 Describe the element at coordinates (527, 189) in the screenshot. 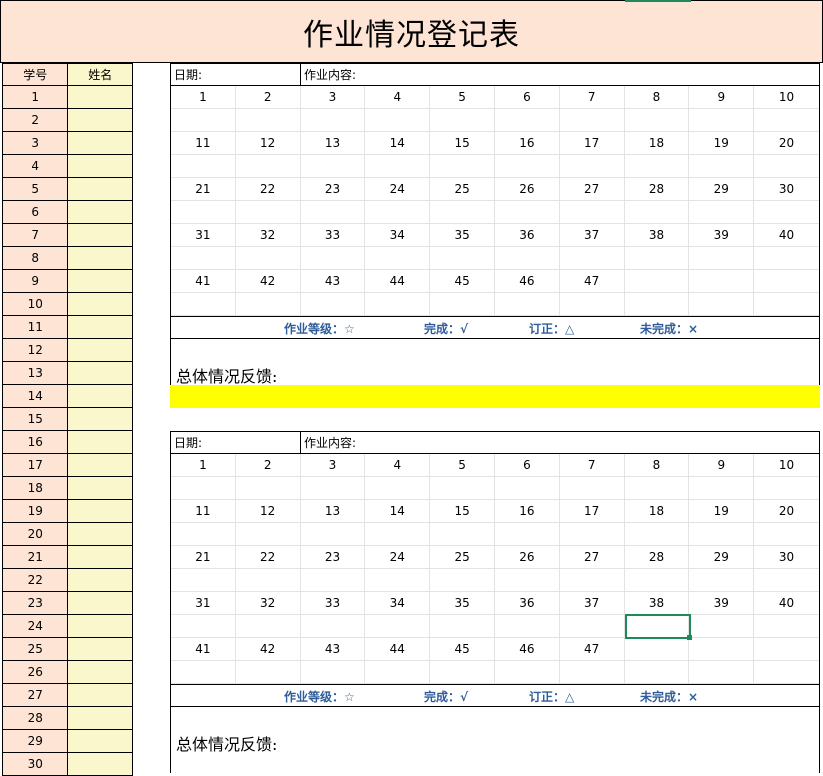

I see `student-number-cell: 26` at that location.